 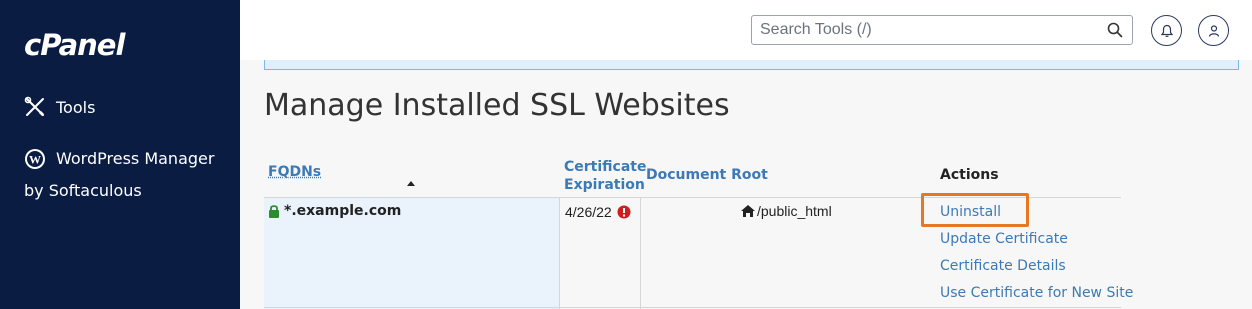 I want to click on sidebar-item-sublabel: by Softaculous, so click(x=83, y=190).